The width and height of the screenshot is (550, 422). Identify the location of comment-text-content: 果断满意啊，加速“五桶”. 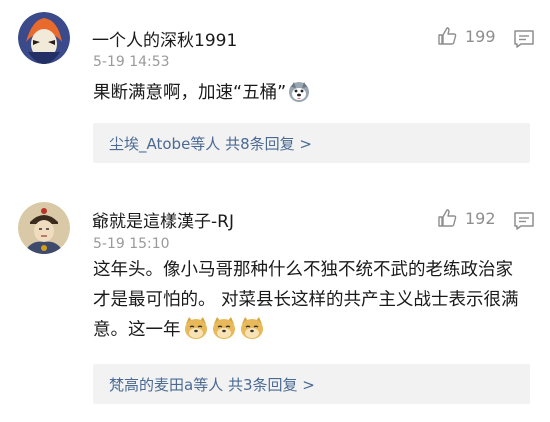
(190, 93).